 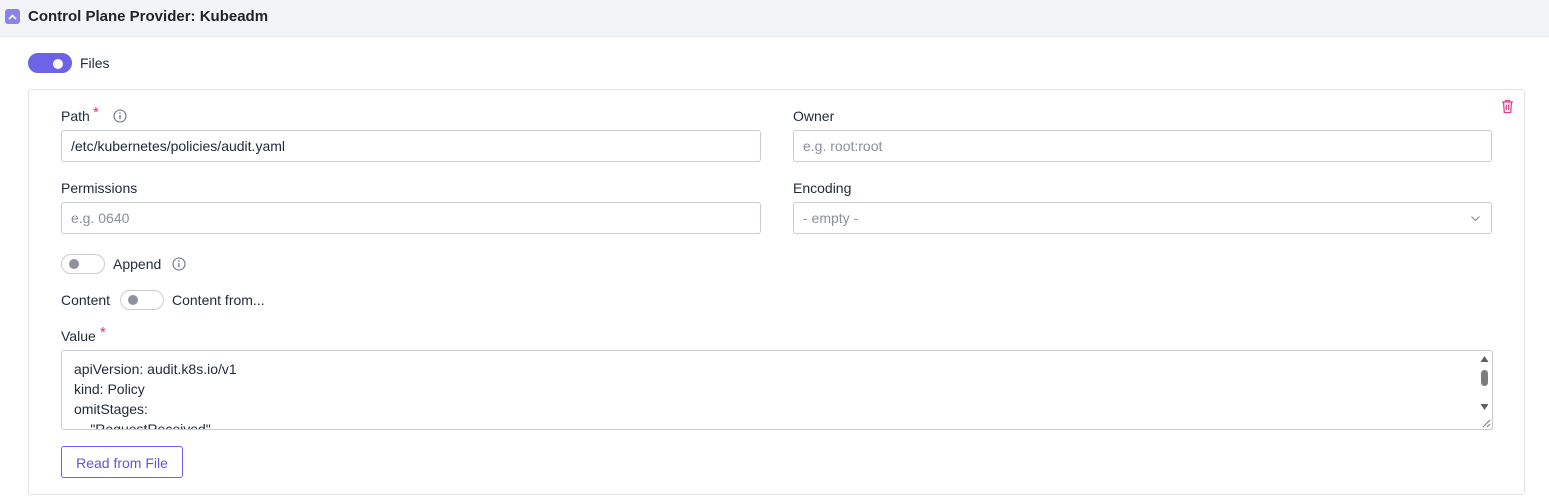 What do you see at coordinates (1142, 146) in the screenshot?
I see `owner-input: e.g. root:root` at bounding box center [1142, 146].